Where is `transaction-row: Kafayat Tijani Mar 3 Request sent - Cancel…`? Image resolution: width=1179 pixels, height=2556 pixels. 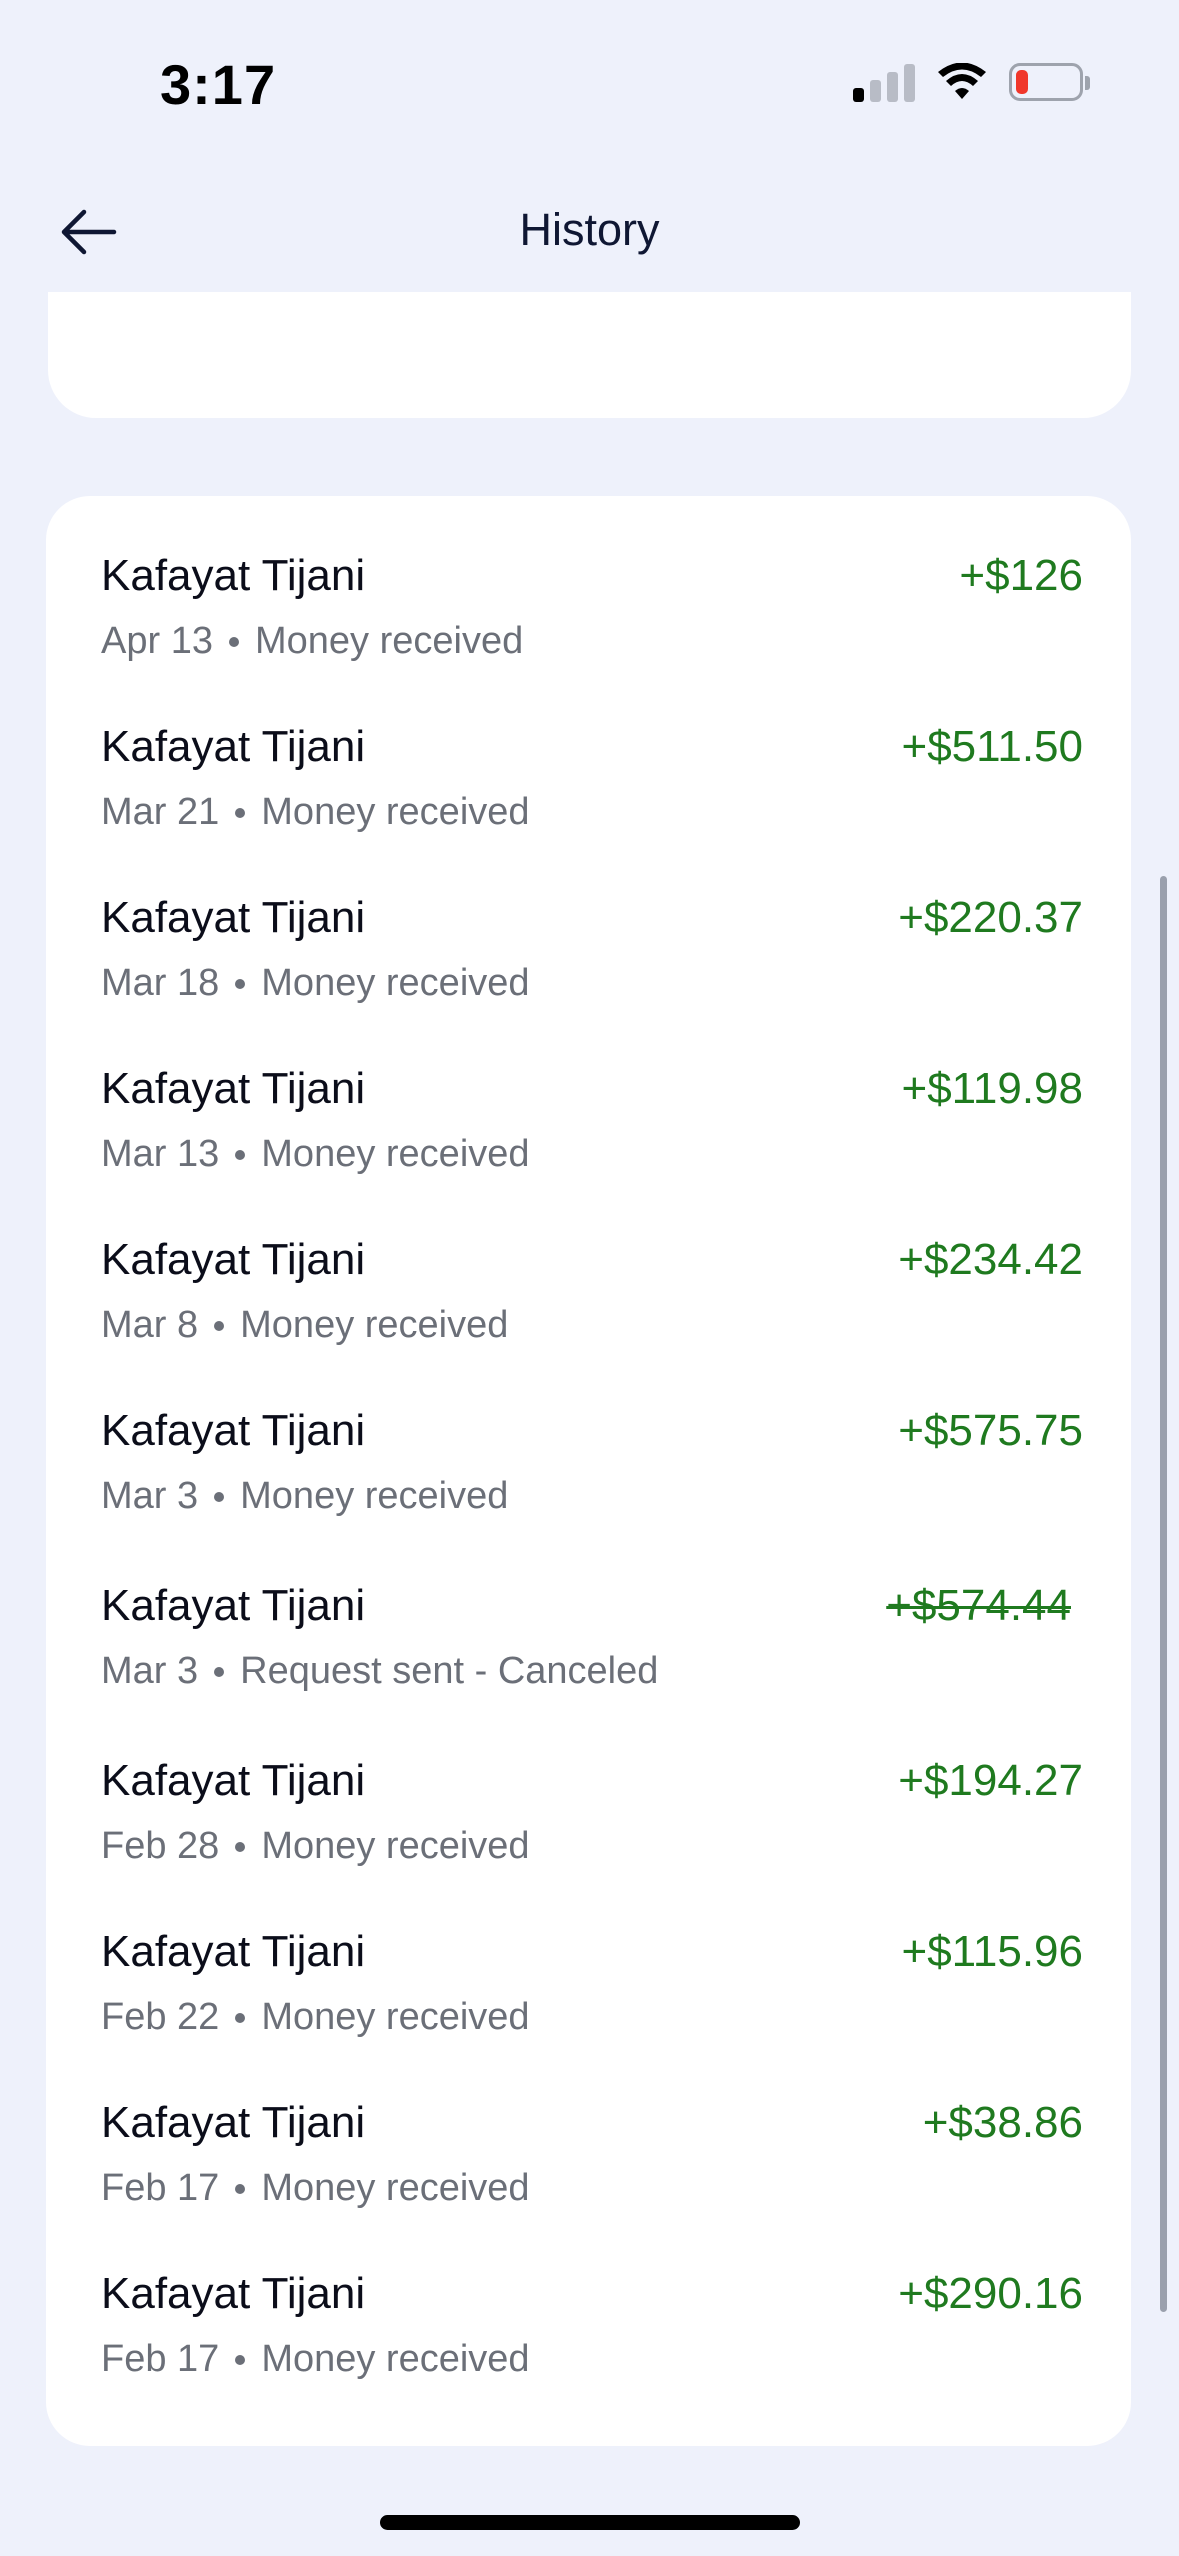
transaction-row: Kafayat Tijani Mar 3 Request sent - Cancel… is located at coordinates (588, 1611).